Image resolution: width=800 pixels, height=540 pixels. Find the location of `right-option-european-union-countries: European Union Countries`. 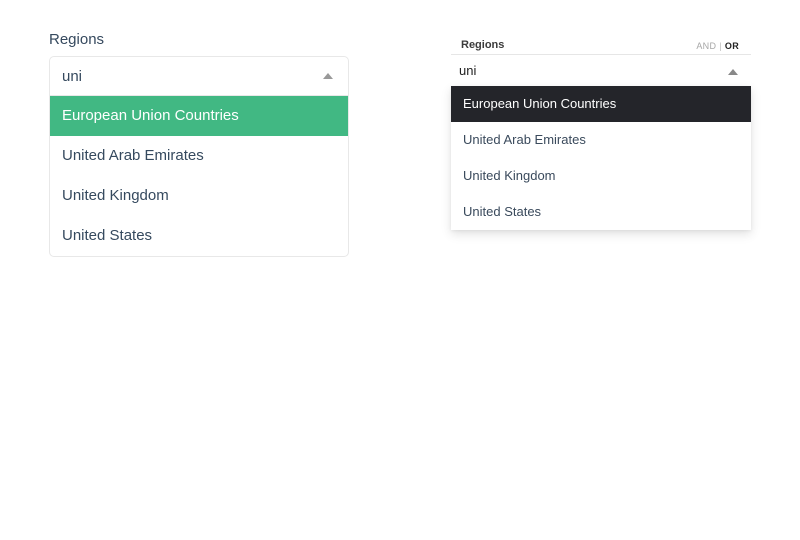

right-option-european-union-countries: European Union Countries is located at coordinates (601, 104).